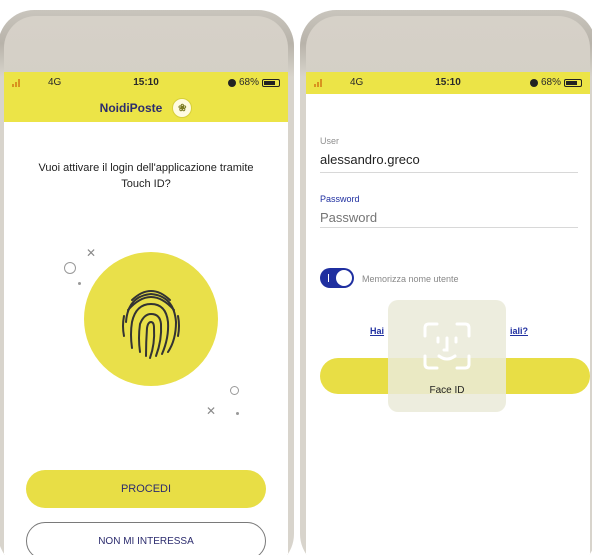 This screenshot has height=555, width=592. Describe the element at coordinates (131, 108) in the screenshot. I see `app-title: NoidiPoste` at that location.